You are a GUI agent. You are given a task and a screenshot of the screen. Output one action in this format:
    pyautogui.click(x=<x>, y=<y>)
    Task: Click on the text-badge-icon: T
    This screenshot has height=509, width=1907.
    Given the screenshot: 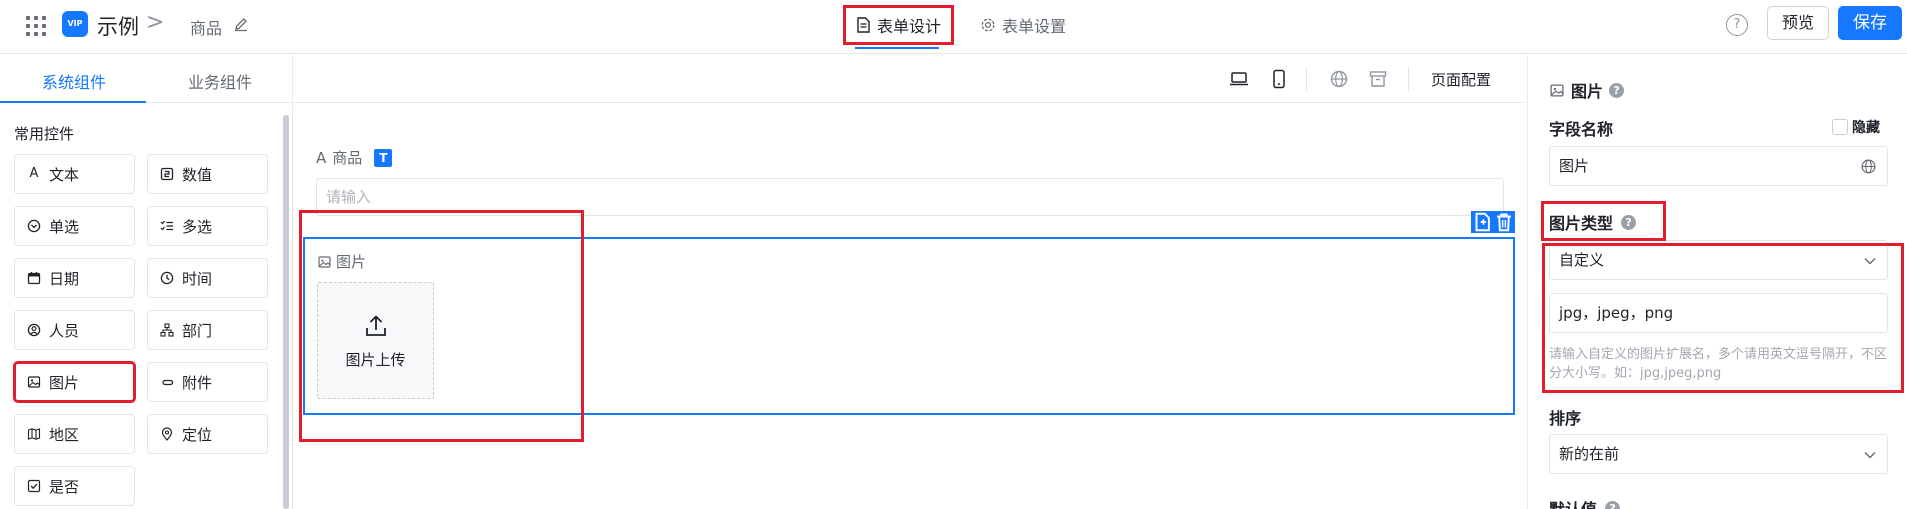 What is the action you would take?
    pyautogui.click(x=383, y=157)
    